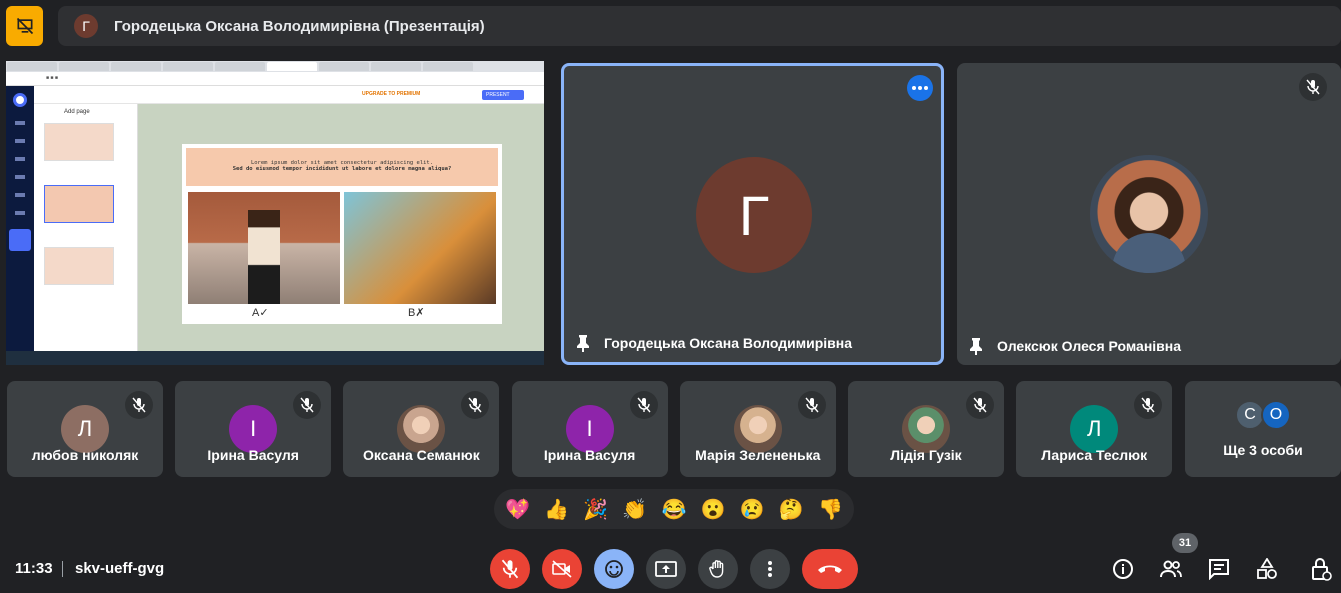 The height and width of the screenshot is (593, 1341). Describe the element at coordinates (275, 66) in the screenshot. I see `browser-tabs` at that location.